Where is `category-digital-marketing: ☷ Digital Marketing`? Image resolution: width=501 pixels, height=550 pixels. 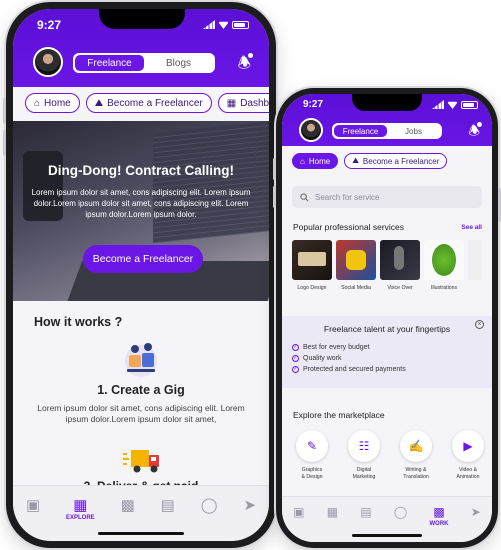 category-digital-marketing: ☷ Digital Marketing is located at coordinates (364, 455).